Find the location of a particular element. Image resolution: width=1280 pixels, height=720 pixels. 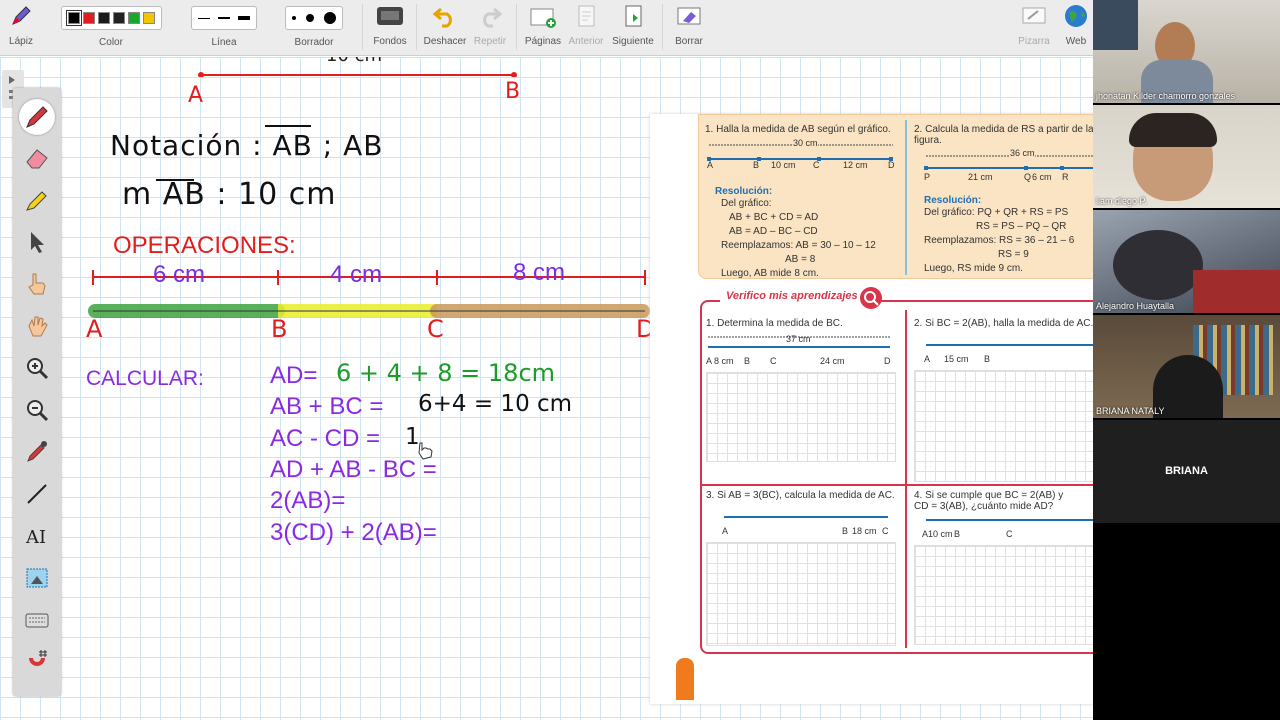

ex2-label-6: 6 cm is located at coordinates (1042, 177).